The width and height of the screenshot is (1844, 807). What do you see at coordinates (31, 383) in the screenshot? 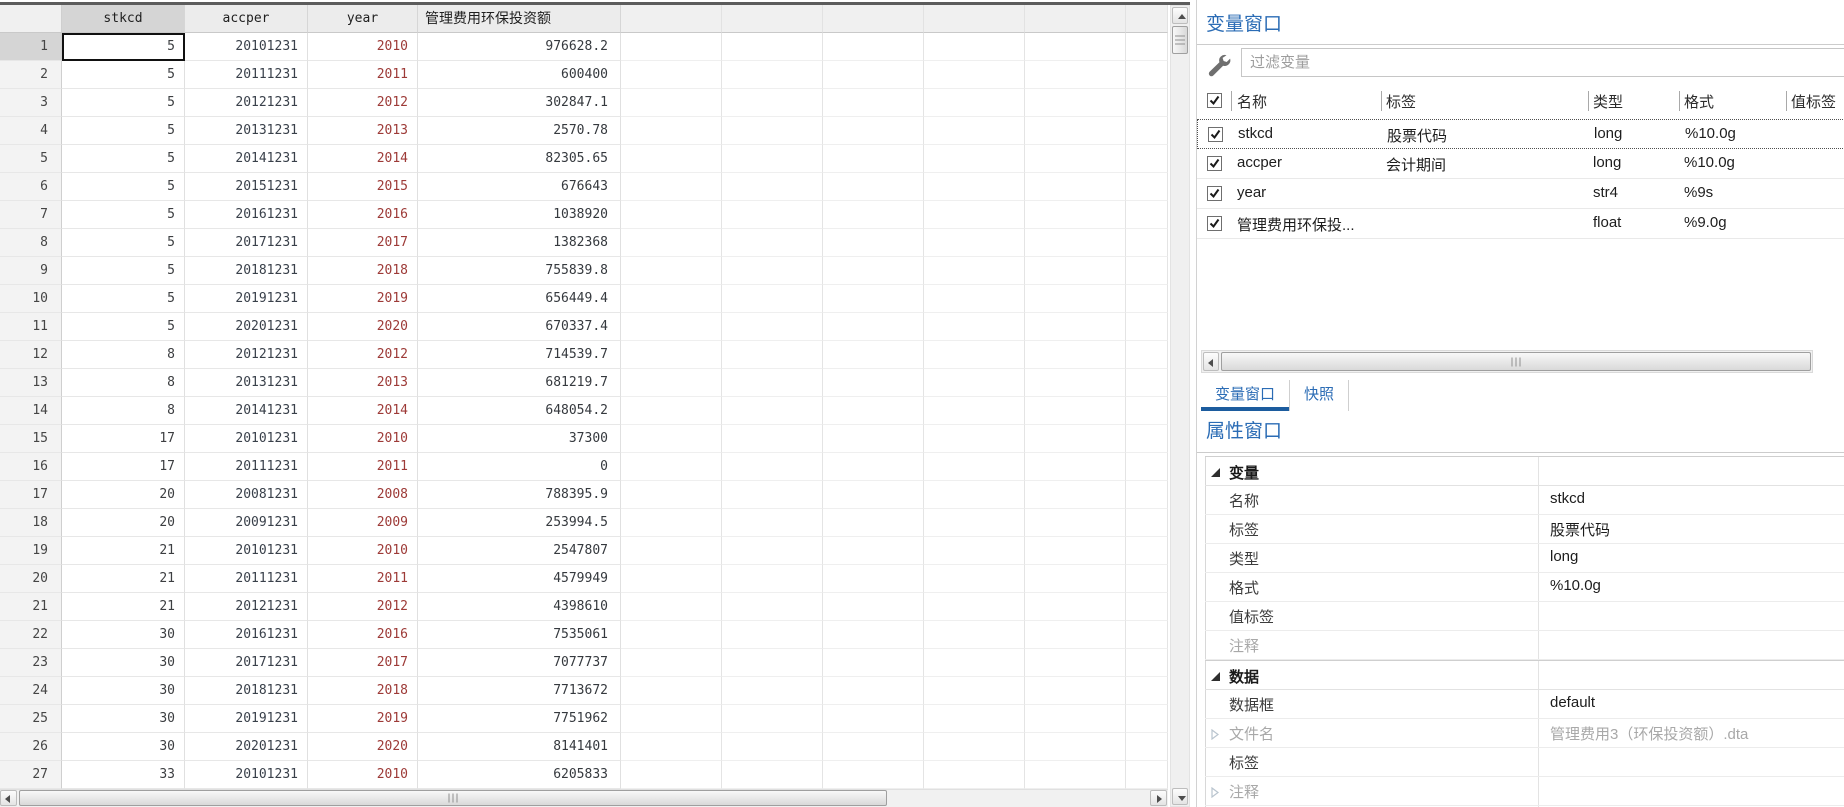
I see `row-number: 13` at bounding box center [31, 383].